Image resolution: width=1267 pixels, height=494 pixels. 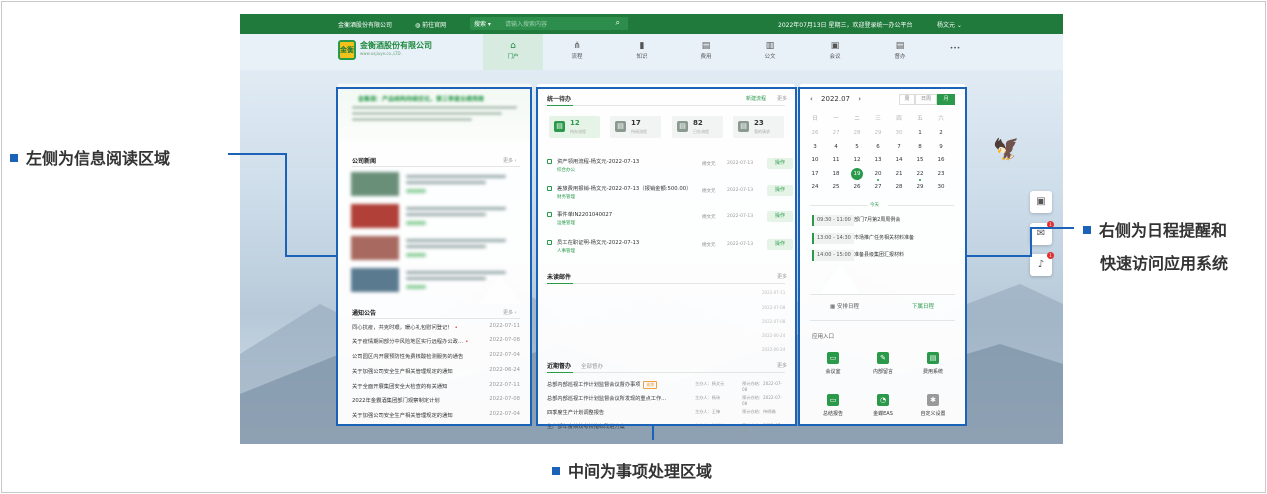 I want to click on flow-icon: ⋔, so click(x=577, y=46).